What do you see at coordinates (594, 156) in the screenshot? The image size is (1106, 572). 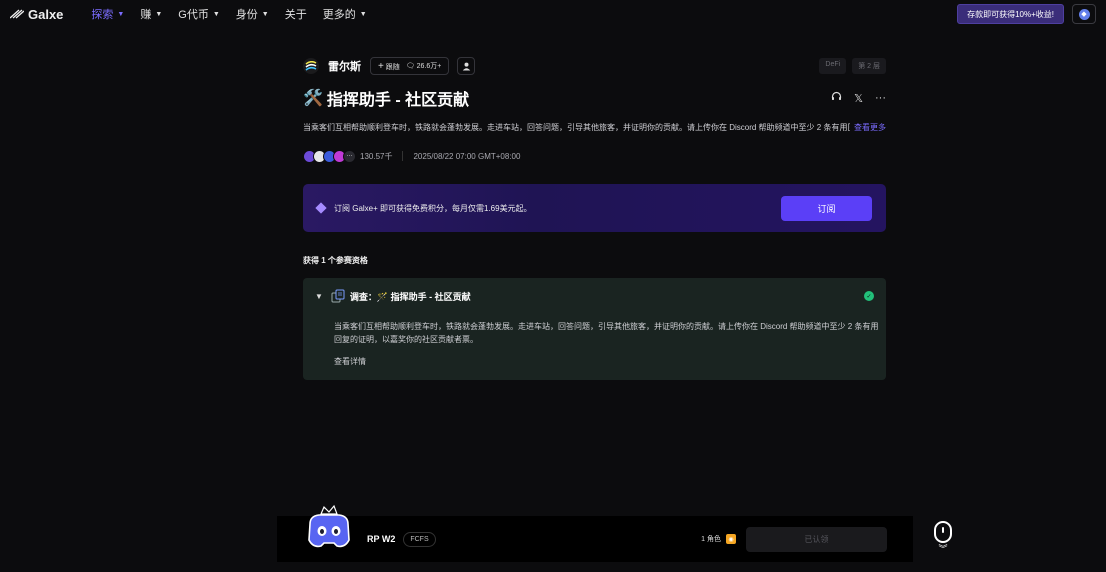 I see `quest-meta: ··· 130.57千 2025/08/22 07:00 GMT+08:00` at bounding box center [594, 156].